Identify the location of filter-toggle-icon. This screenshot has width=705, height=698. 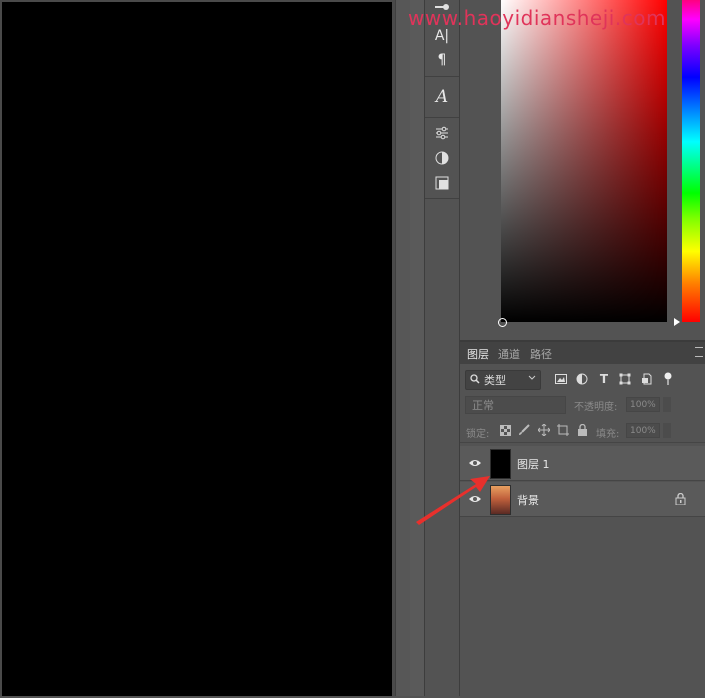
(668, 379).